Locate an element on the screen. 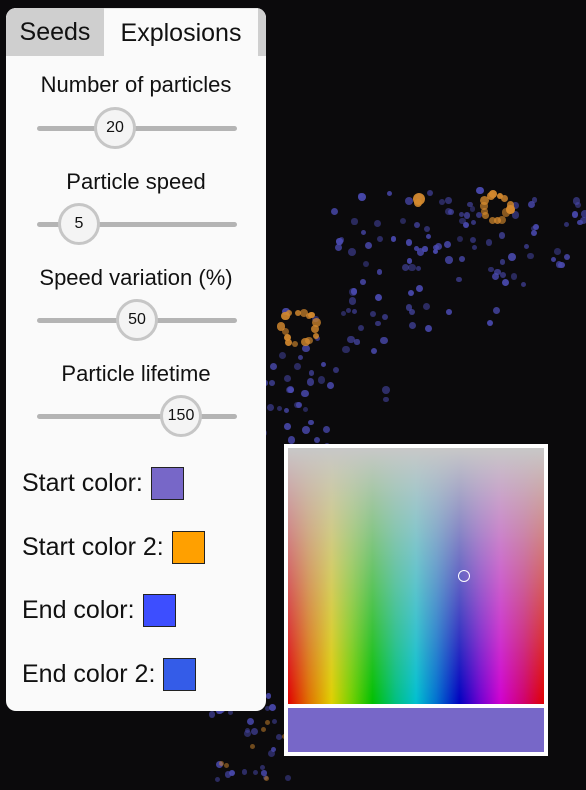 The height and width of the screenshot is (790, 586). start-color-swatch is located at coordinates (167, 483).